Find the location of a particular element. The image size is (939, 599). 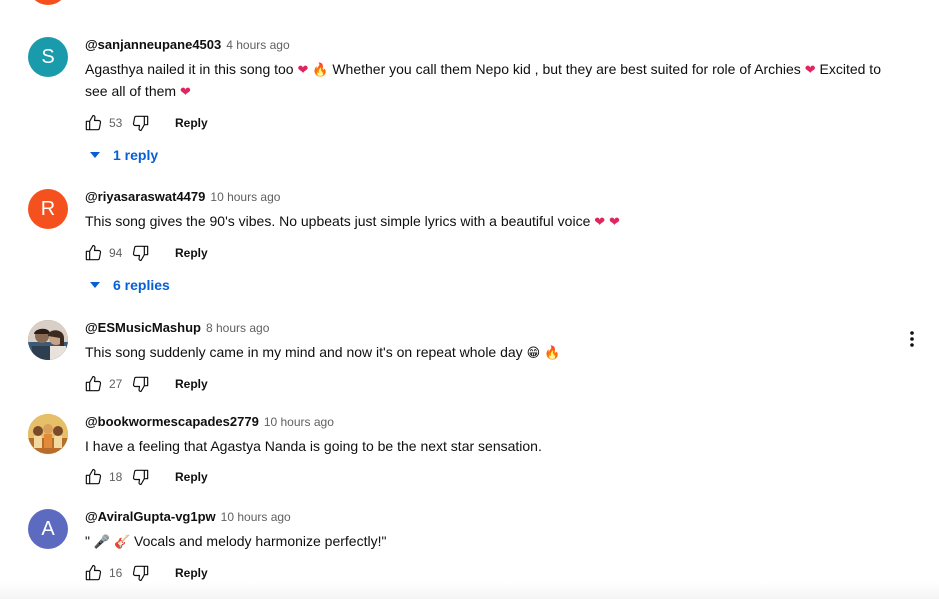

comment-text-segment: Vocals and melody harmonize perfectly!" is located at coordinates (258, 541).